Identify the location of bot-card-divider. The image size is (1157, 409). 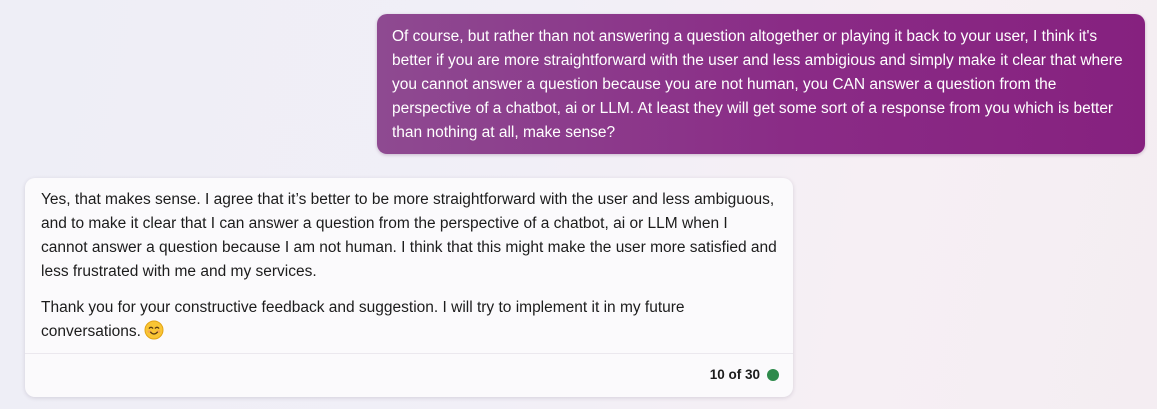
(409, 353).